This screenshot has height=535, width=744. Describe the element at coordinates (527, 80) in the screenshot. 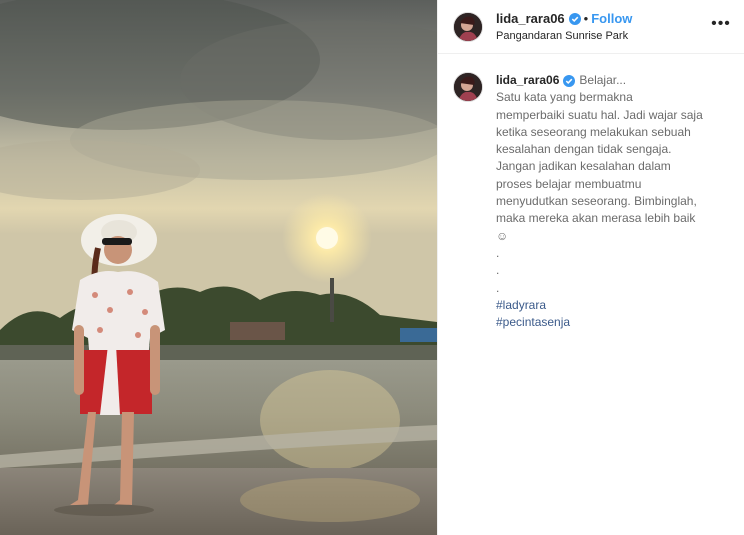

I see `comment-username-link: lida_rara06` at that location.